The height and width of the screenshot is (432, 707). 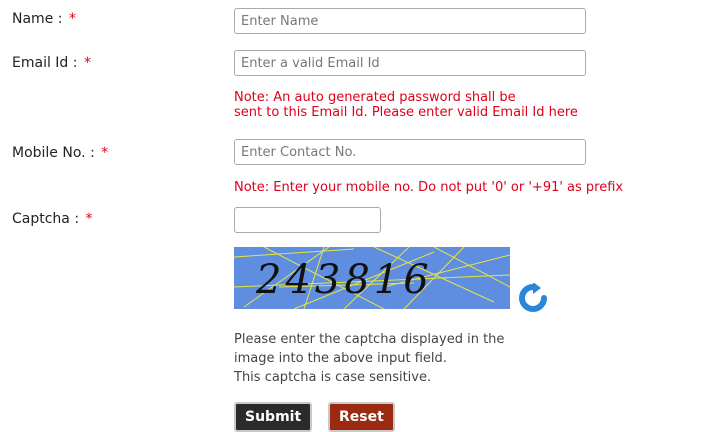 What do you see at coordinates (105, 153) in the screenshot?
I see `mobile-required-mark: *` at bounding box center [105, 153].